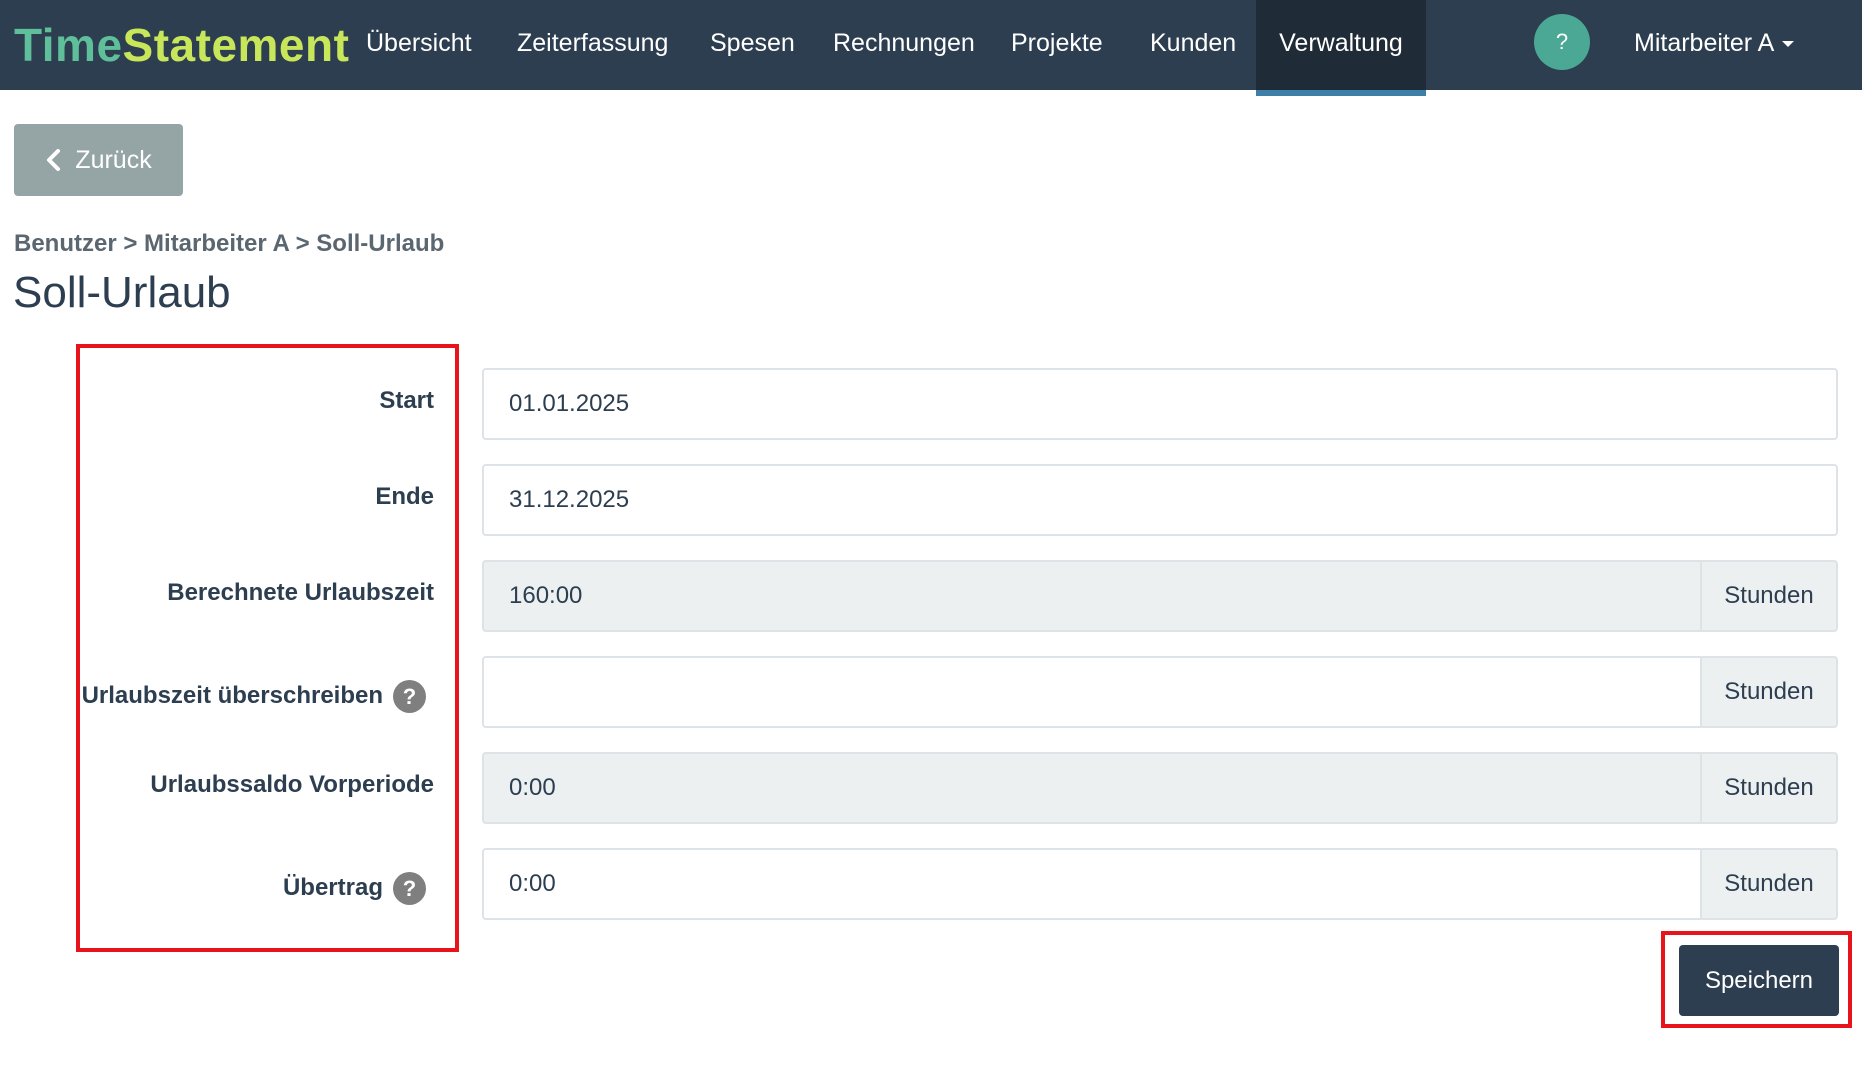 This screenshot has height=1066, width=1862. What do you see at coordinates (419, 45) in the screenshot?
I see `nav-item-uebersicht: Übersicht` at bounding box center [419, 45].